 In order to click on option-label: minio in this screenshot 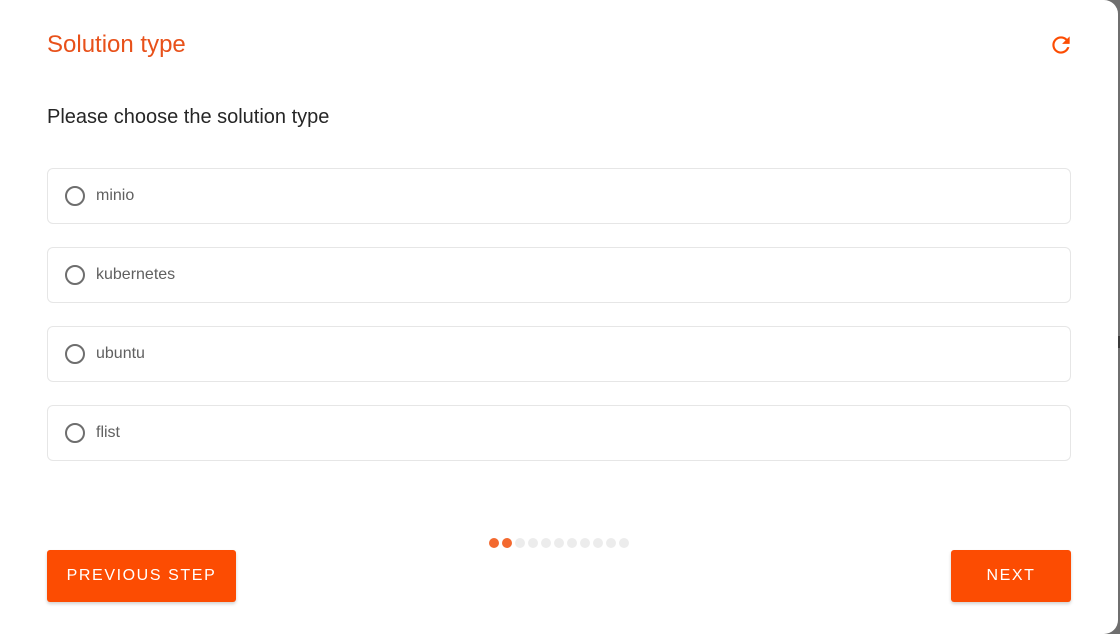, I will do `click(115, 195)`.